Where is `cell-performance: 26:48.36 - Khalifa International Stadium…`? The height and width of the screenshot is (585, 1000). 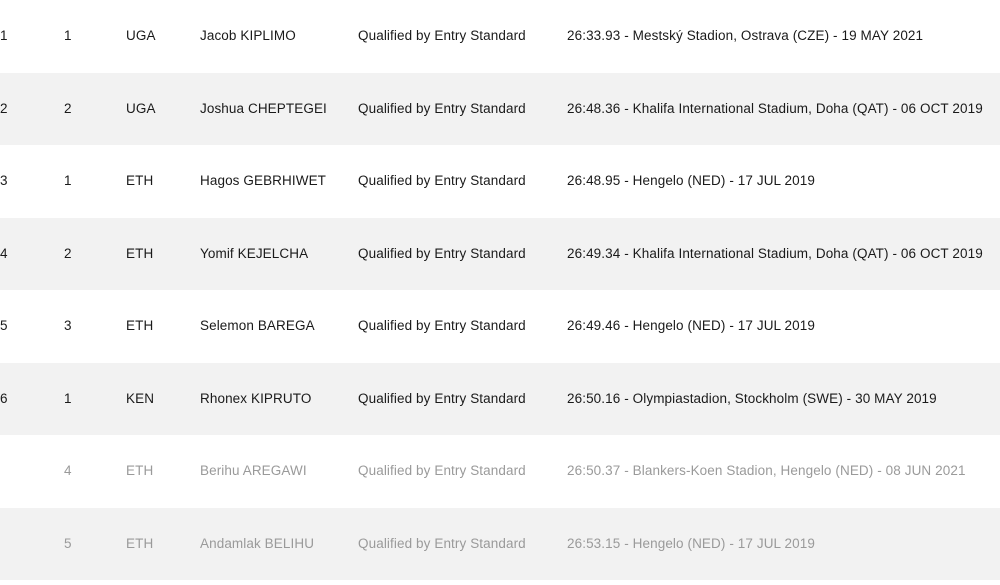
cell-performance: 26:48.36 - Khalifa International Stadium… is located at coordinates (775, 108).